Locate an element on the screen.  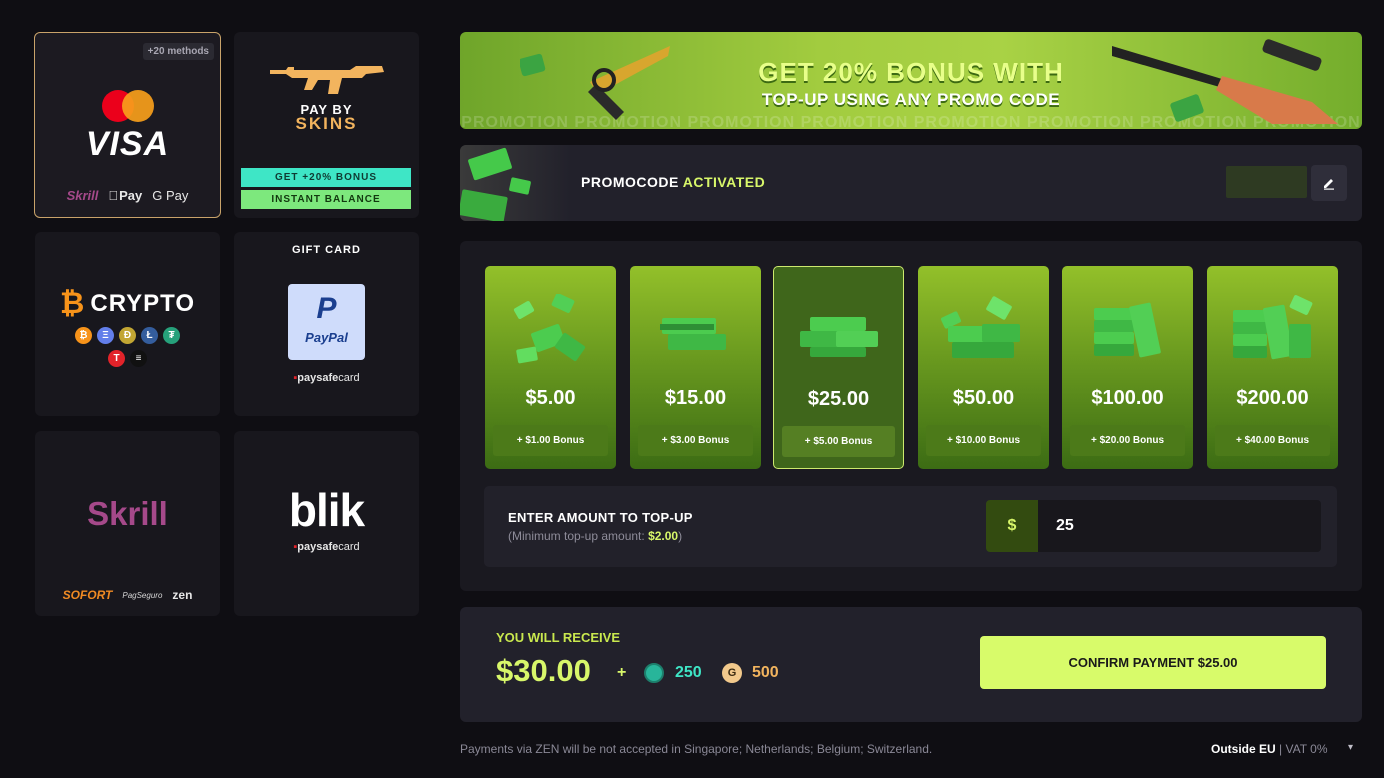
amount-price: $5.00 is located at coordinates (550, 398).